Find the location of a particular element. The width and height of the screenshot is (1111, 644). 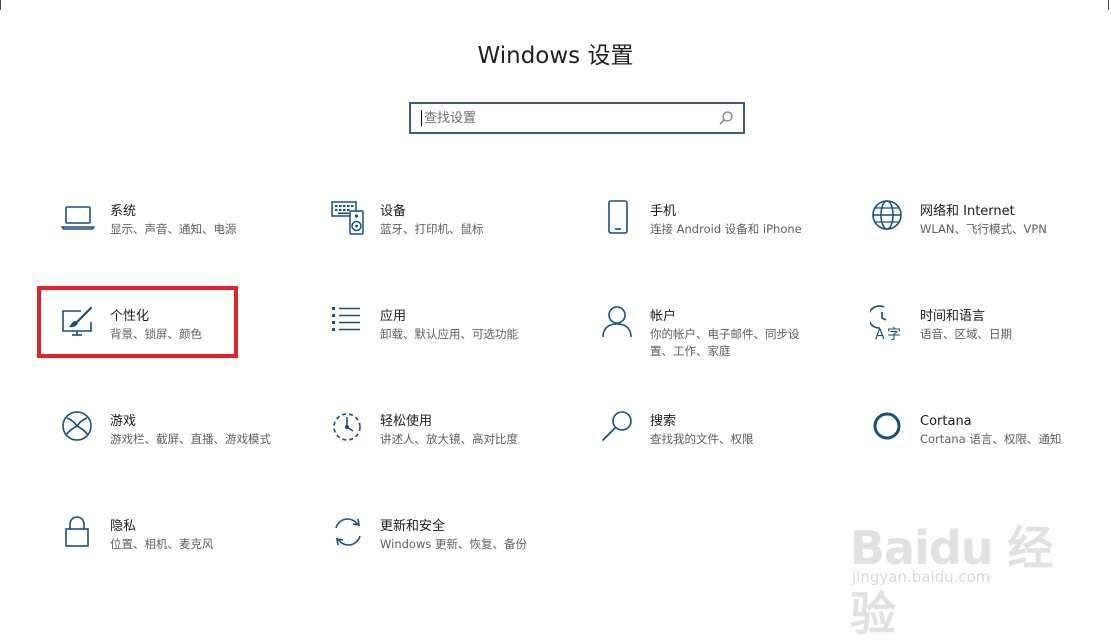

keyboard-speaker-icon is located at coordinates (347, 218).